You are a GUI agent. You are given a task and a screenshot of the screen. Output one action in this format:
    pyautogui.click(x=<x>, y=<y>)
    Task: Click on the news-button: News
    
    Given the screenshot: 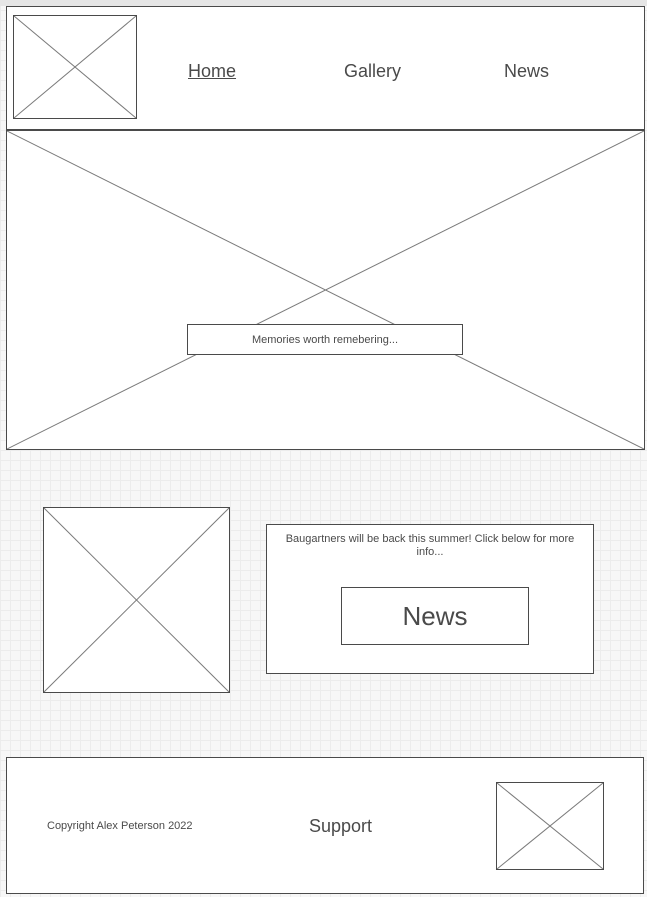 What is the action you would take?
    pyautogui.click(x=435, y=616)
    